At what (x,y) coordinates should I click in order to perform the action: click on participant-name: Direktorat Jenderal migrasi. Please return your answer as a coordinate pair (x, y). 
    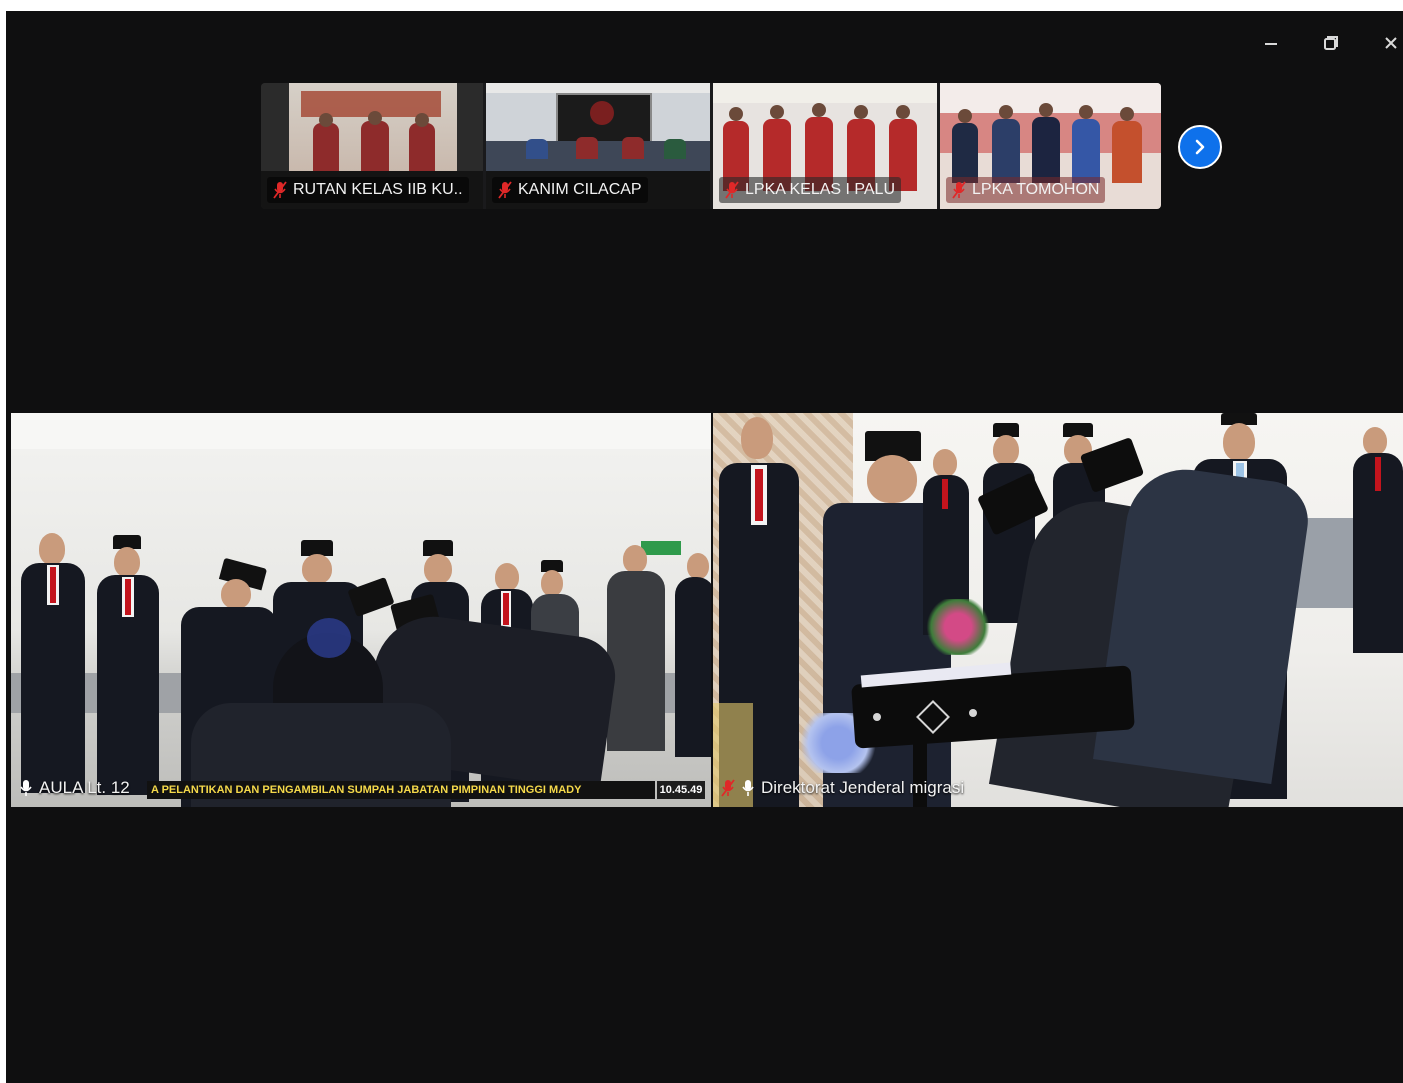
    Looking at the image, I should click on (863, 787).